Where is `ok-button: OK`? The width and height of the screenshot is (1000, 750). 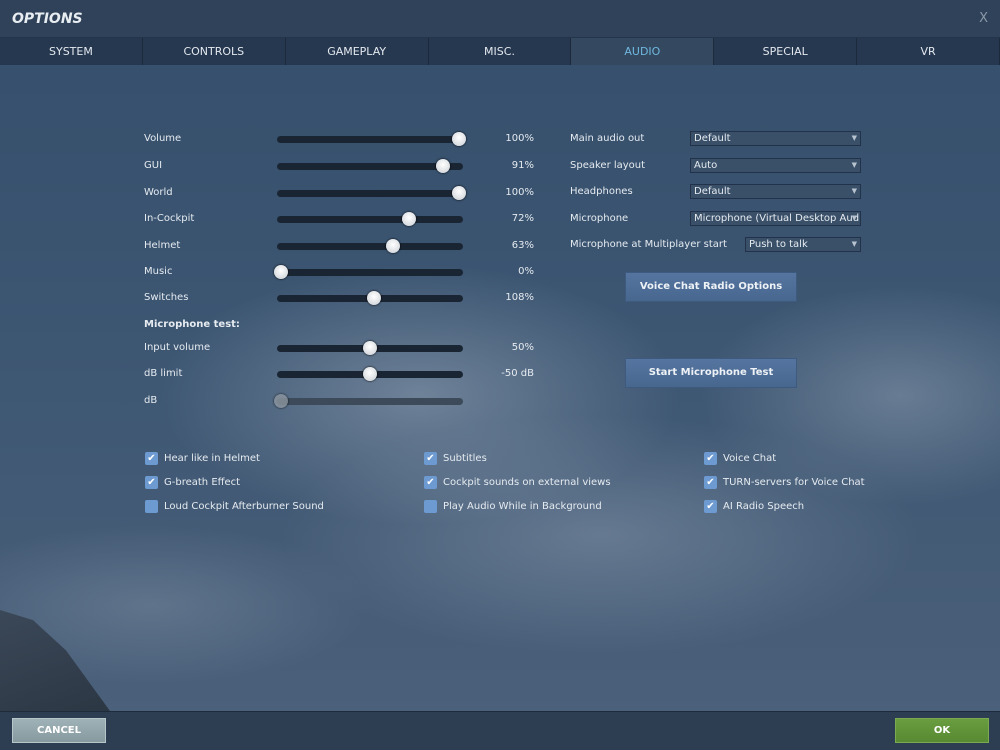
ok-button: OK is located at coordinates (942, 730).